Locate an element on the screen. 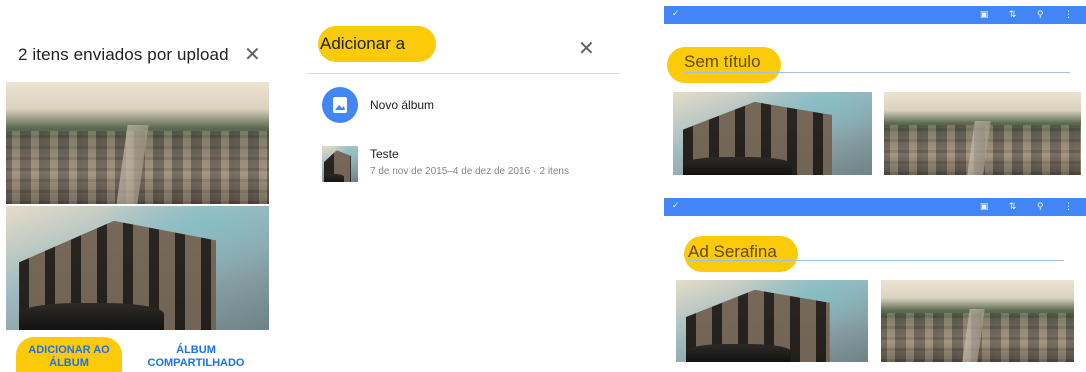  new-album-label: Novo álbum is located at coordinates (402, 105).